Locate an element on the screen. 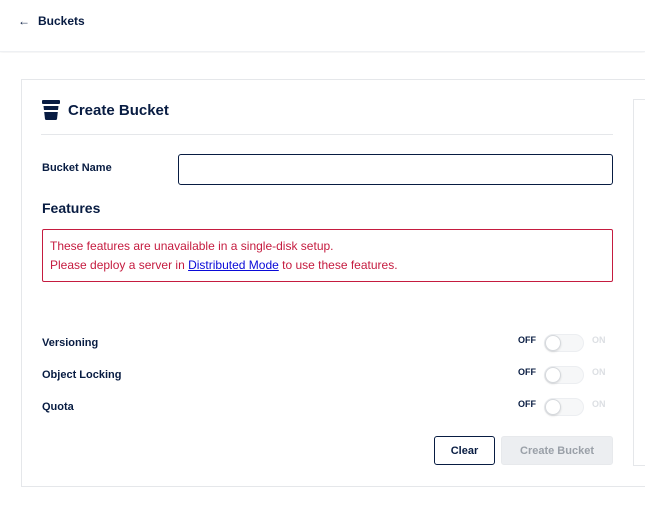 The image size is (645, 510). alert-prefix: Please deploy a server in is located at coordinates (119, 265).